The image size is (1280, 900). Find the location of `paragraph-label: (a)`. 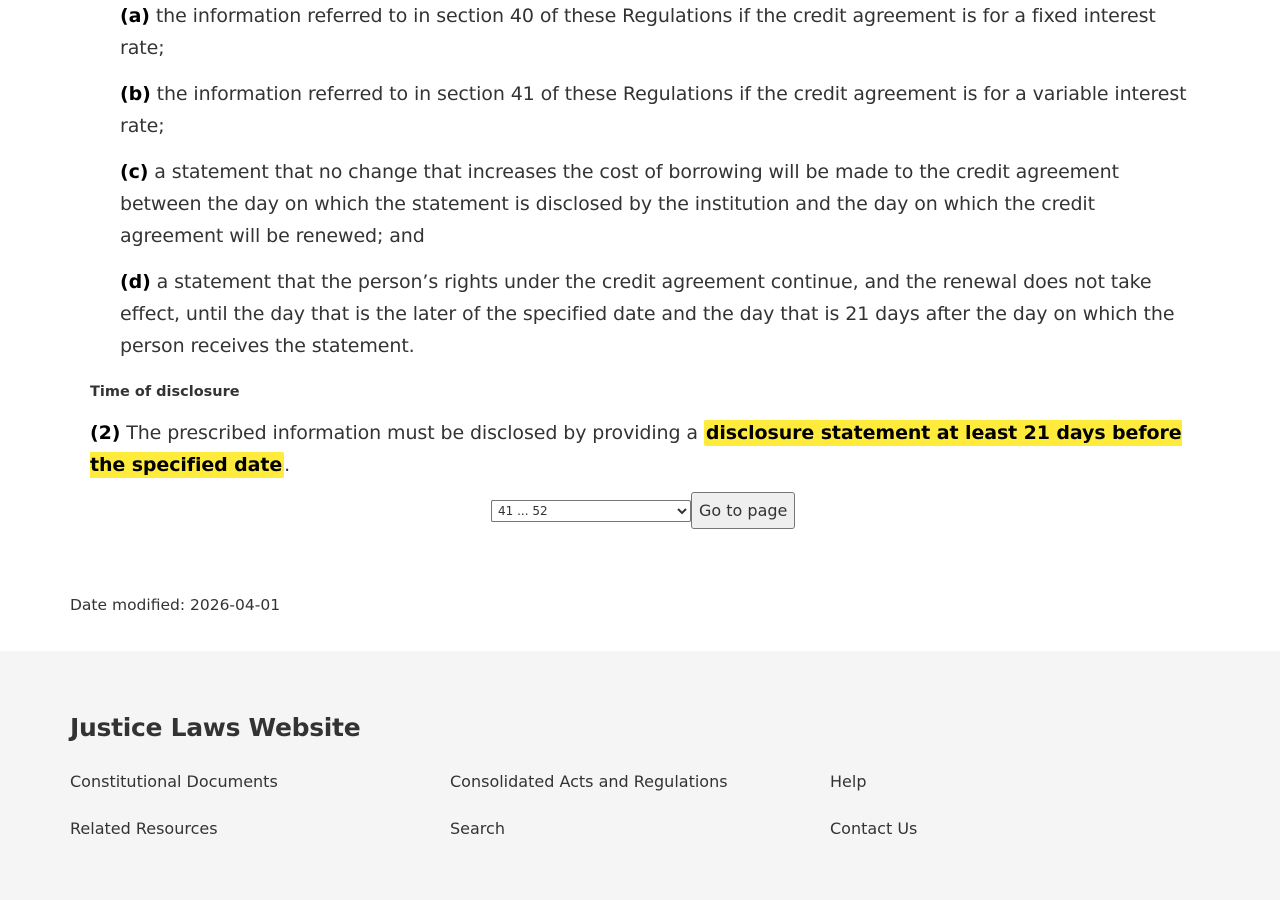

paragraph-label: (a) is located at coordinates (135, 16).